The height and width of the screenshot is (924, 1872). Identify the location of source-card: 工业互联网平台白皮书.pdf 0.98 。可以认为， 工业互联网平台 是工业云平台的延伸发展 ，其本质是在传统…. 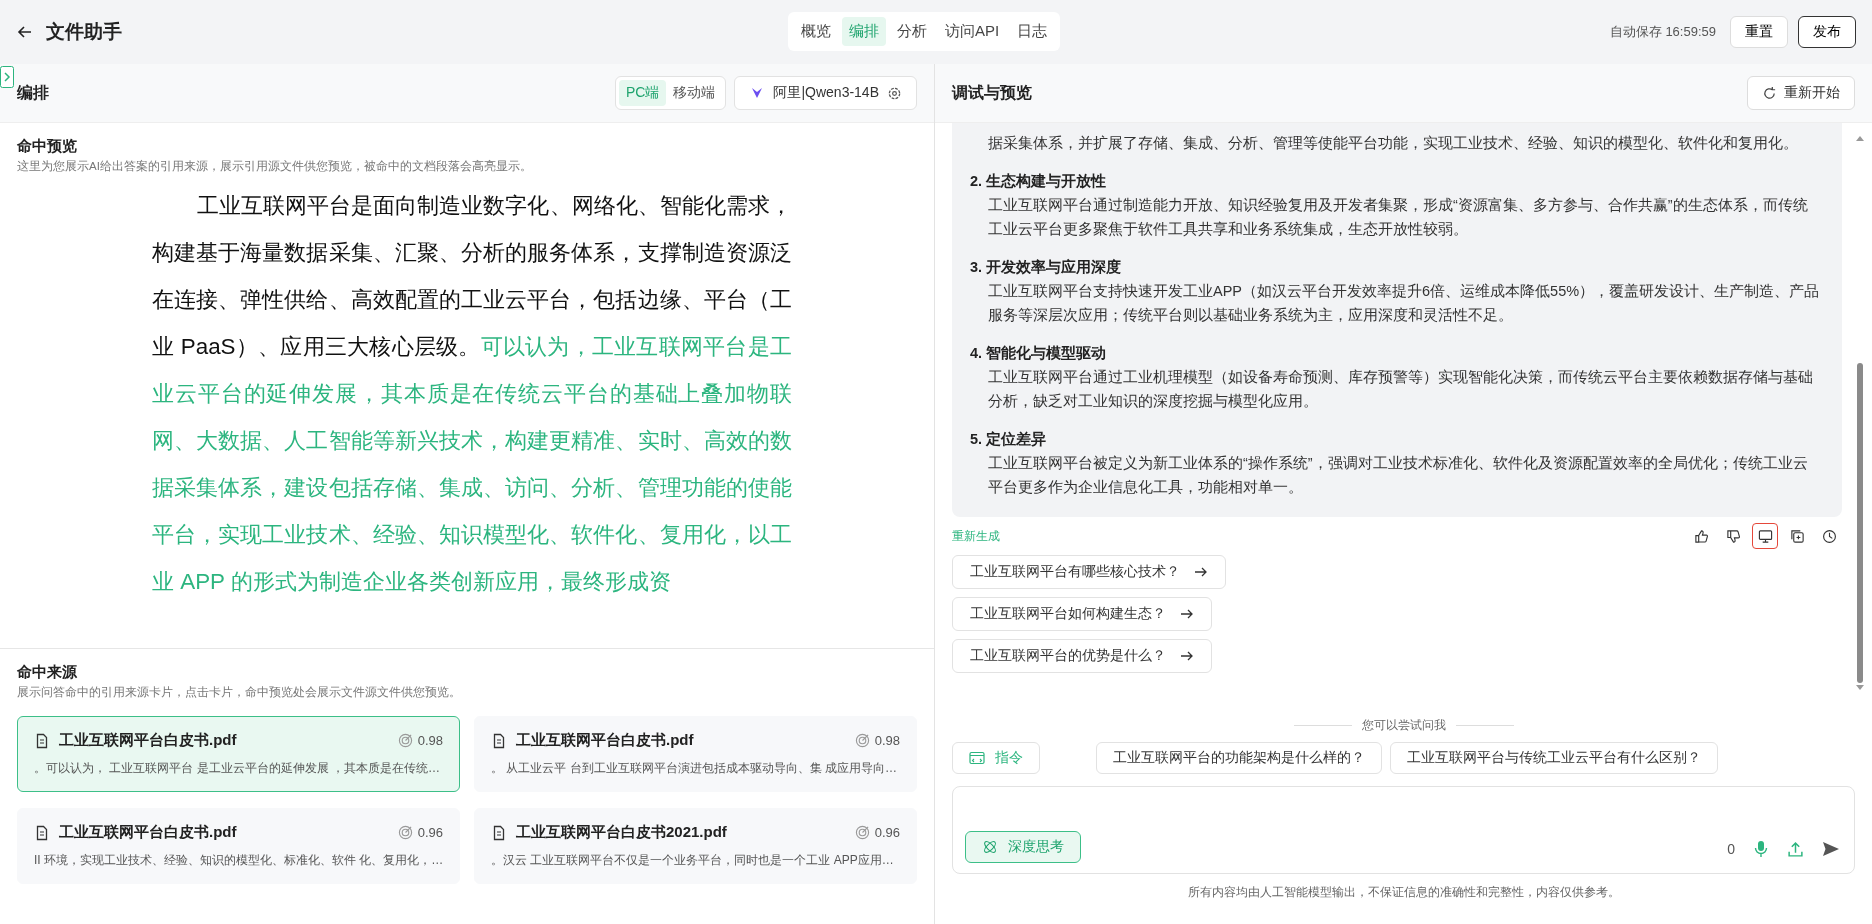
(238, 754).